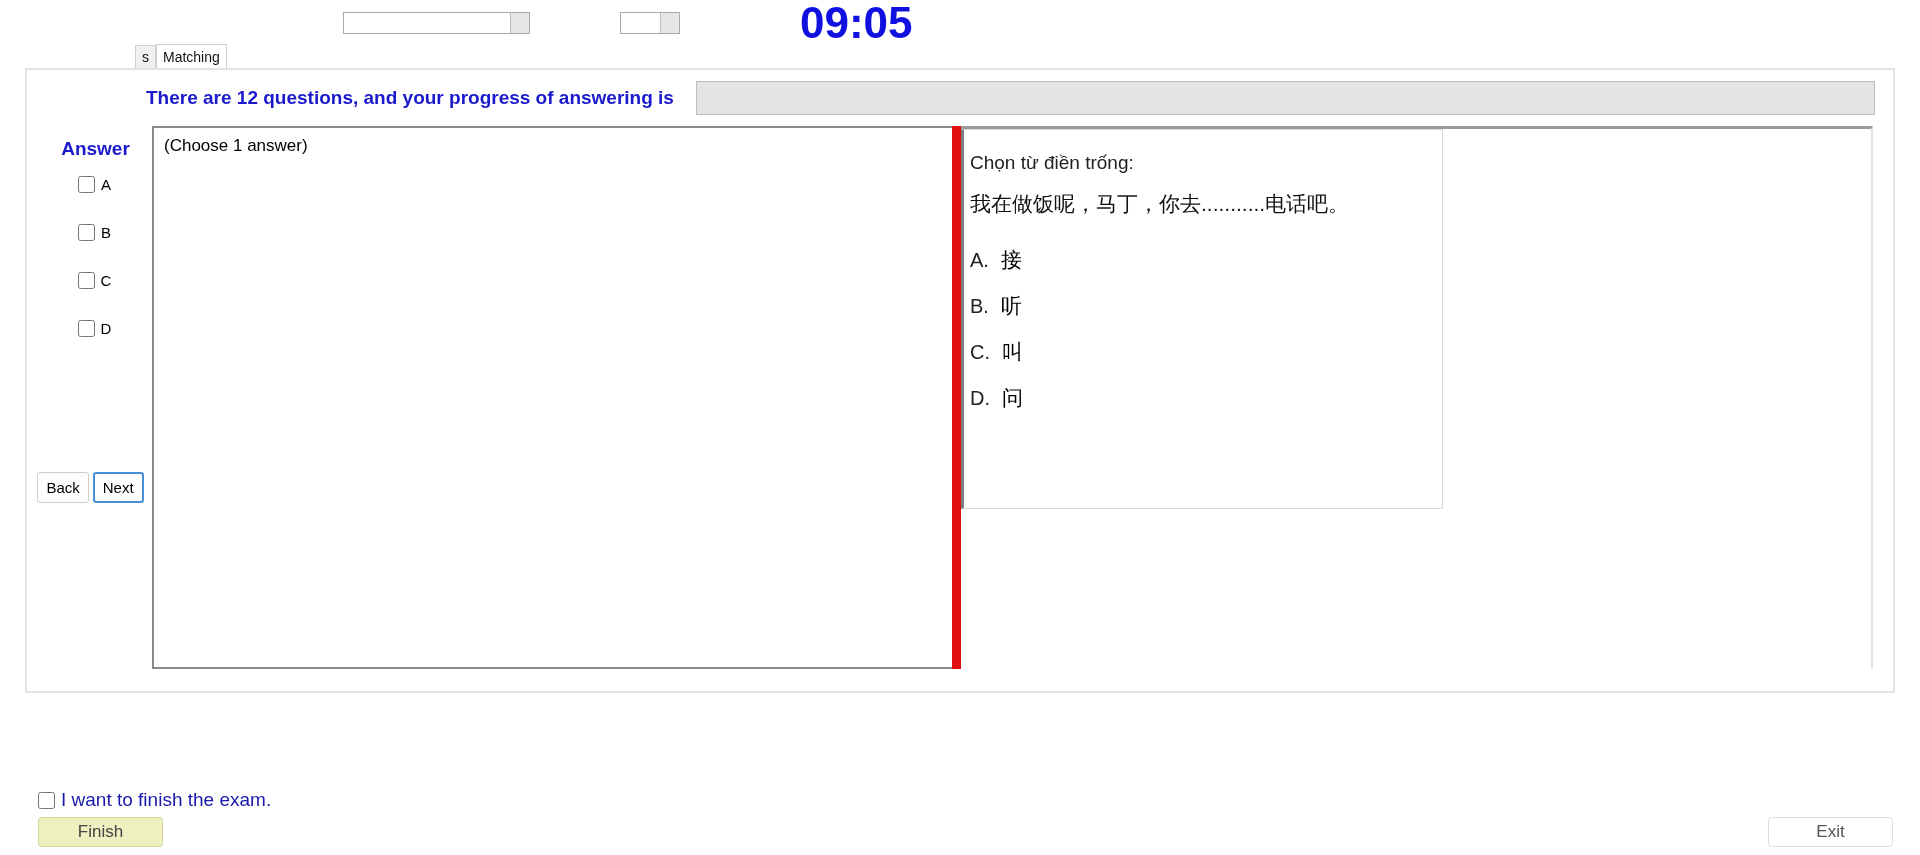 Image resolution: width=1920 pixels, height=855 pixels. What do you see at coordinates (856, 23) in the screenshot?
I see `countdown-timer: 09:05` at bounding box center [856, 23].